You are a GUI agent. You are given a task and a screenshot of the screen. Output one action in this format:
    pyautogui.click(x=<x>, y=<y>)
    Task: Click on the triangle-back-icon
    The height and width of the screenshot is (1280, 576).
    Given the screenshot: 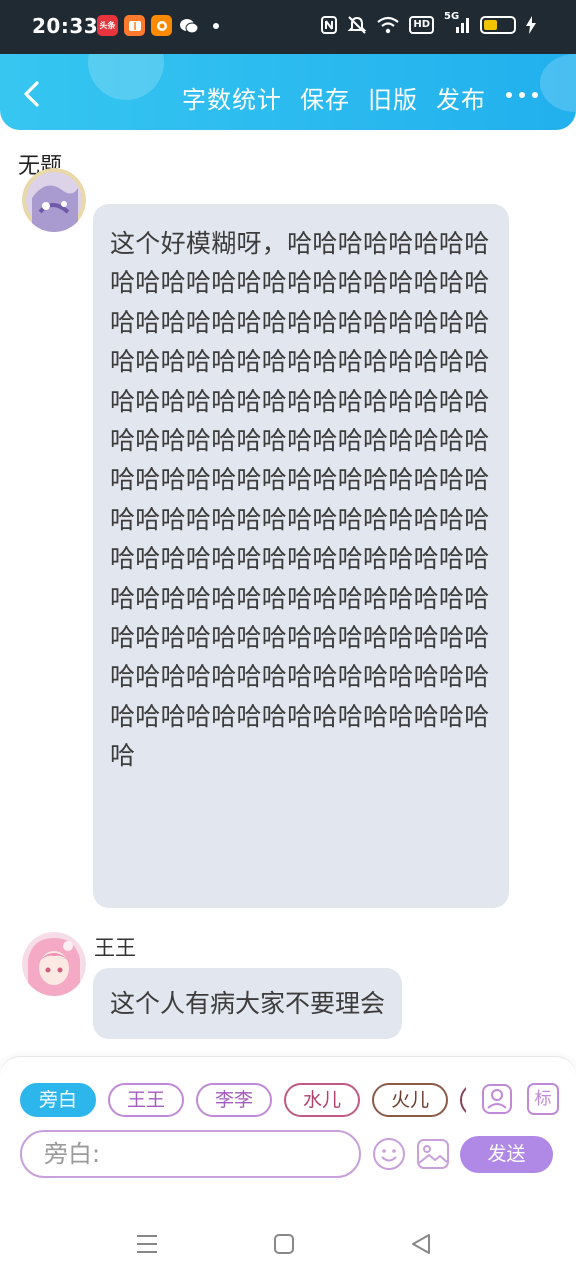 What is the action you would take?
    pyautogui.click(x=421, y=1244)
    